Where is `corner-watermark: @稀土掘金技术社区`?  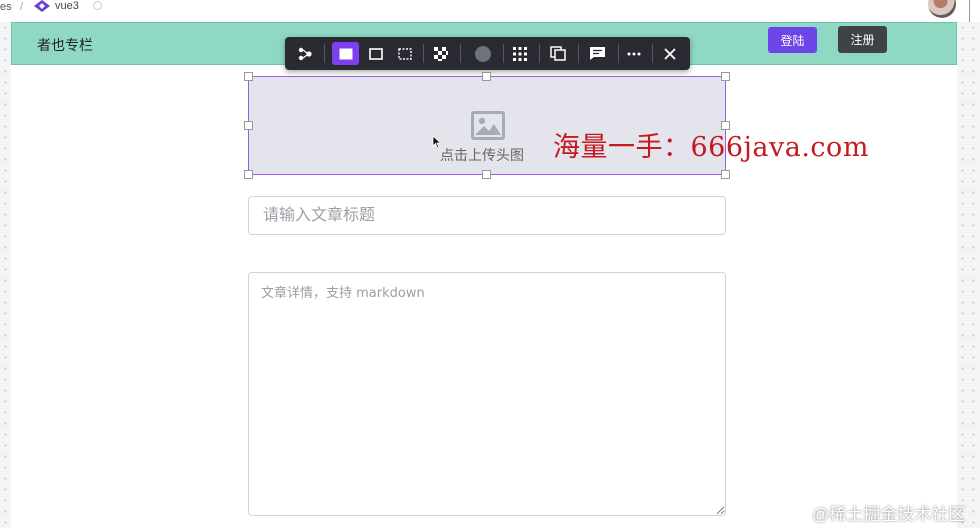
corner-watermark: @稀土掘金技术社区 is located at coordinates (889, 514).